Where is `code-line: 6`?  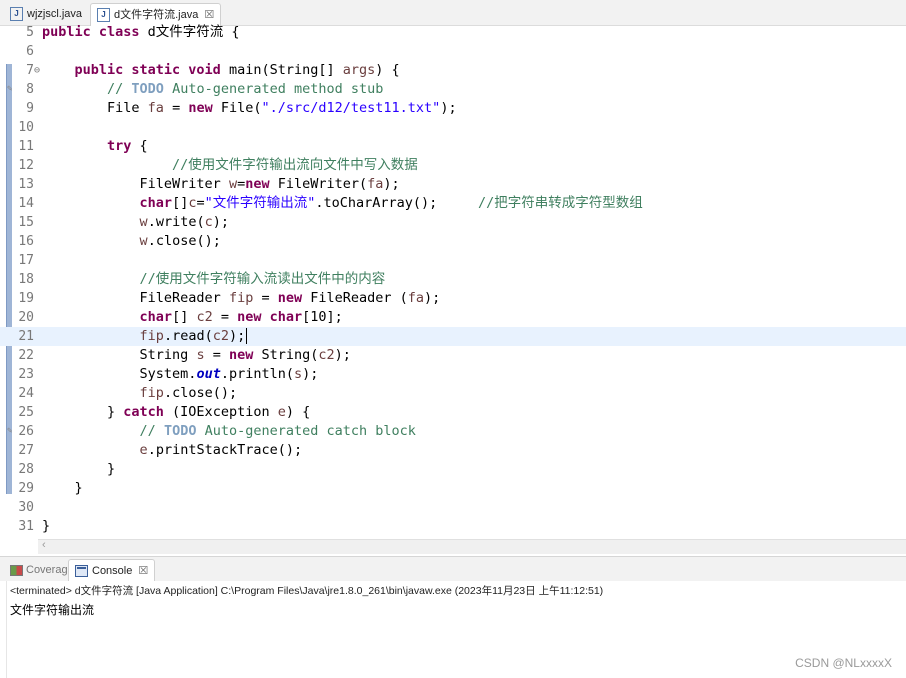
code-line: 6 is located at coordinates (453, 51).